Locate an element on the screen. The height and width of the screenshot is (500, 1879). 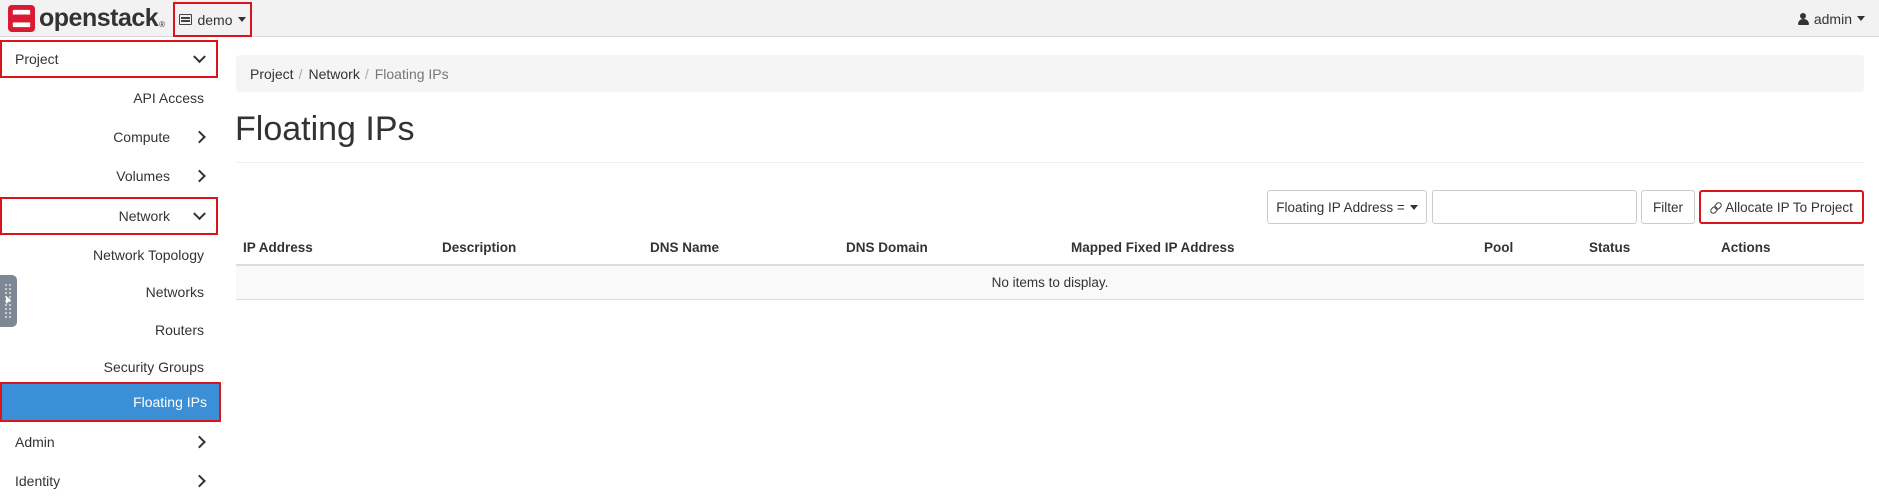
allocate-ip-button: Allocate IP To Project is located at coordinates (1781, 207).